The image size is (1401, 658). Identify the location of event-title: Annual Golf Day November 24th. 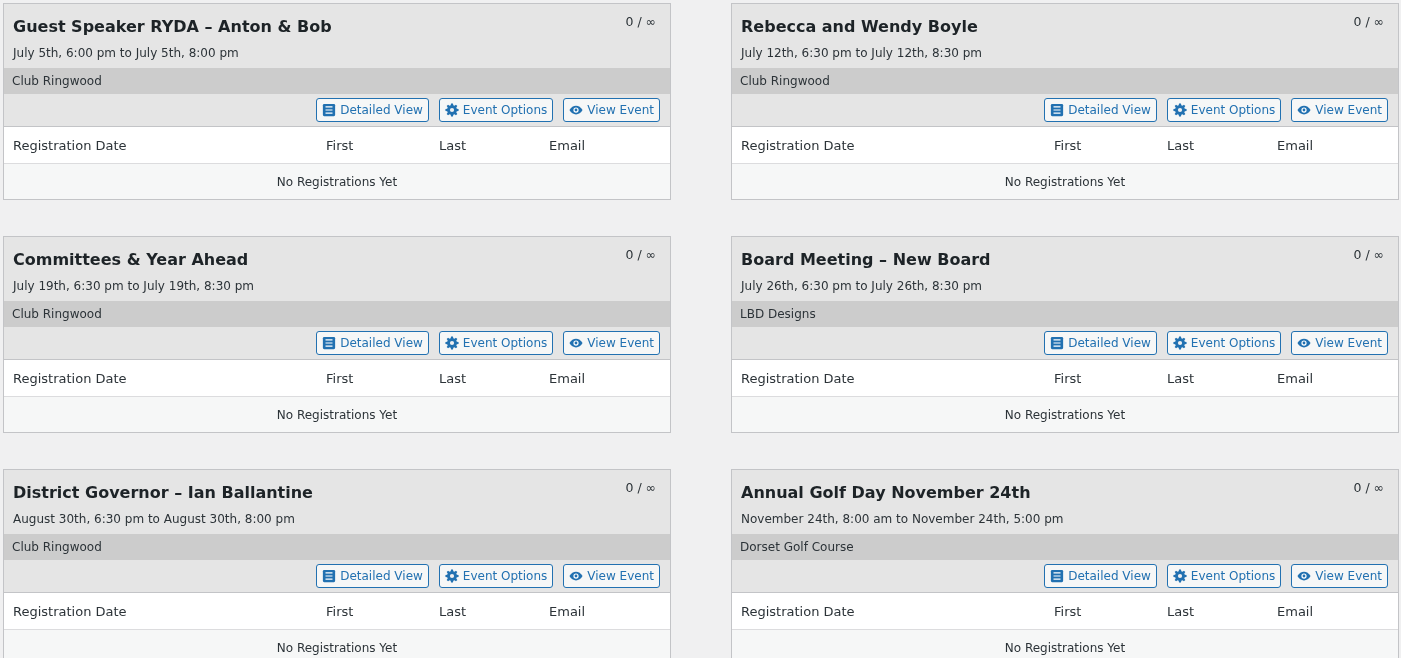
(886, 493).